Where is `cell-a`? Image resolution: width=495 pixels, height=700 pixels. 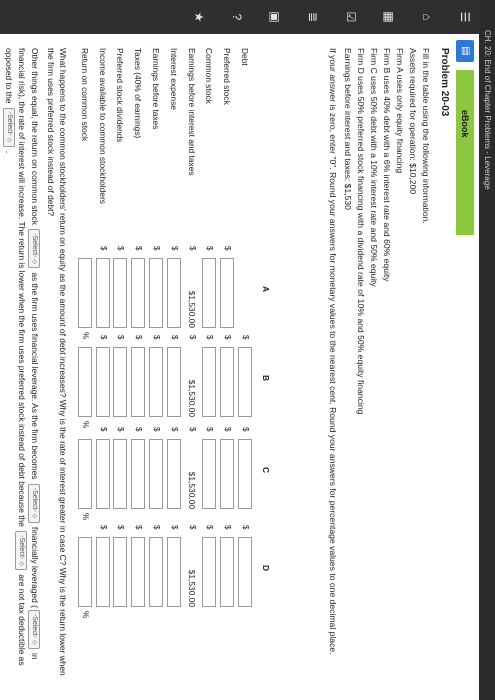 cell-a is located at coordinates (244, 289).